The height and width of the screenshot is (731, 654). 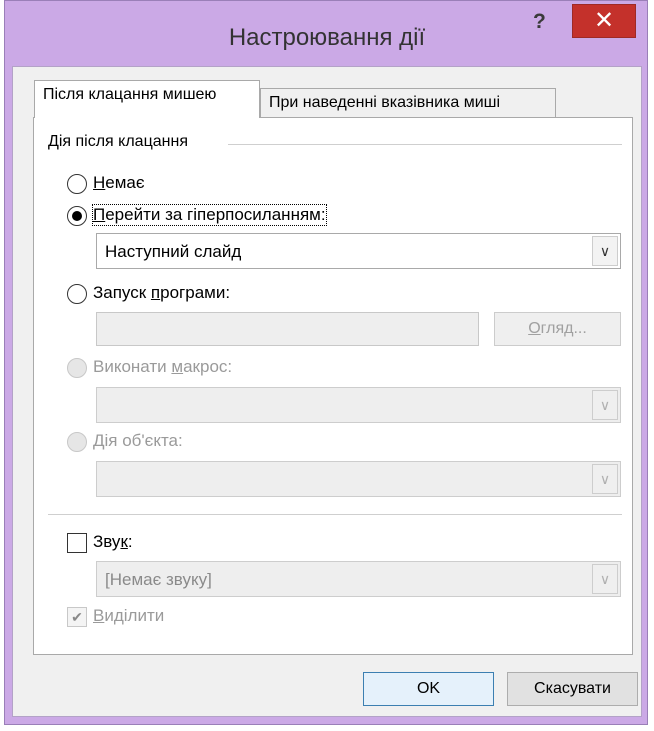 What do you see at coordinates (119, 183) in the screenshot?
I see `radio-none-label: Немає` at bounding box center [119, 183].